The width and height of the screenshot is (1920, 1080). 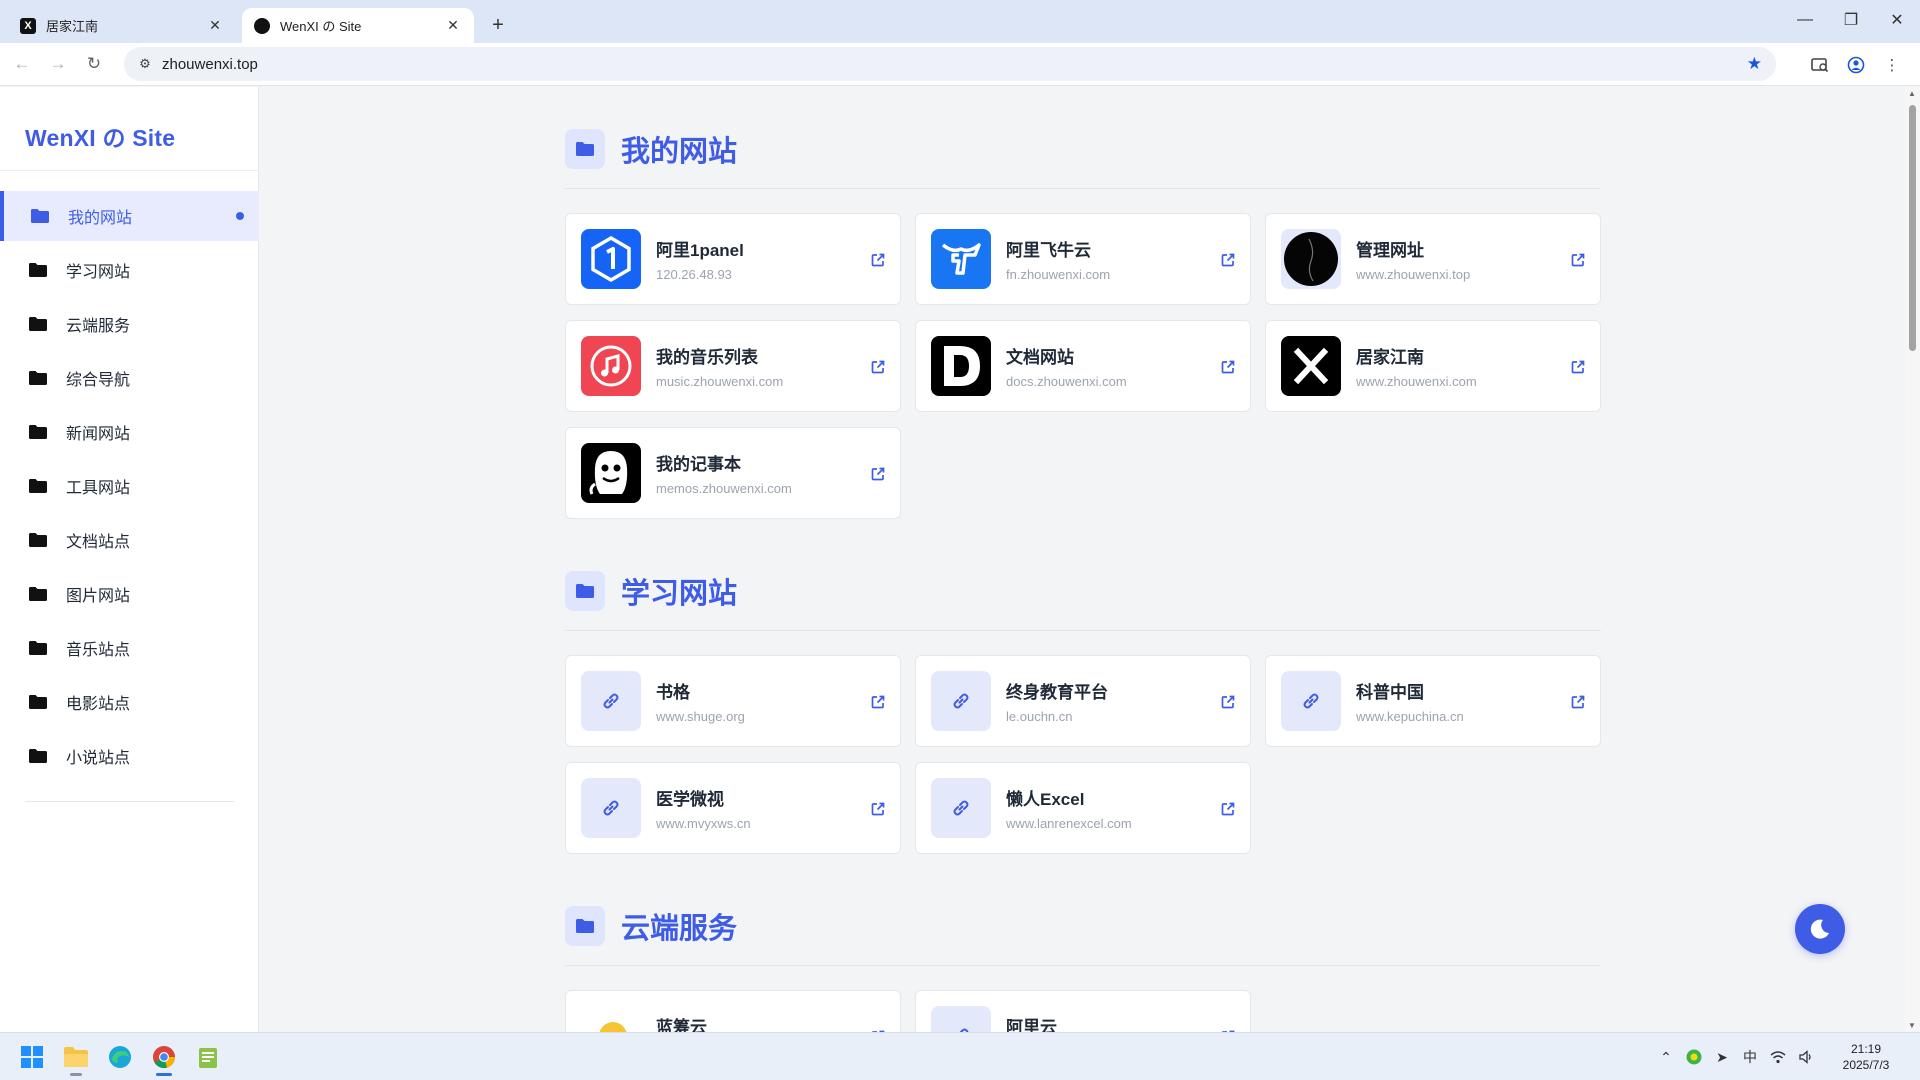 I want to click on address-bar: ⚙ zhouwenxi.top ★, so click(x=950, y=64).